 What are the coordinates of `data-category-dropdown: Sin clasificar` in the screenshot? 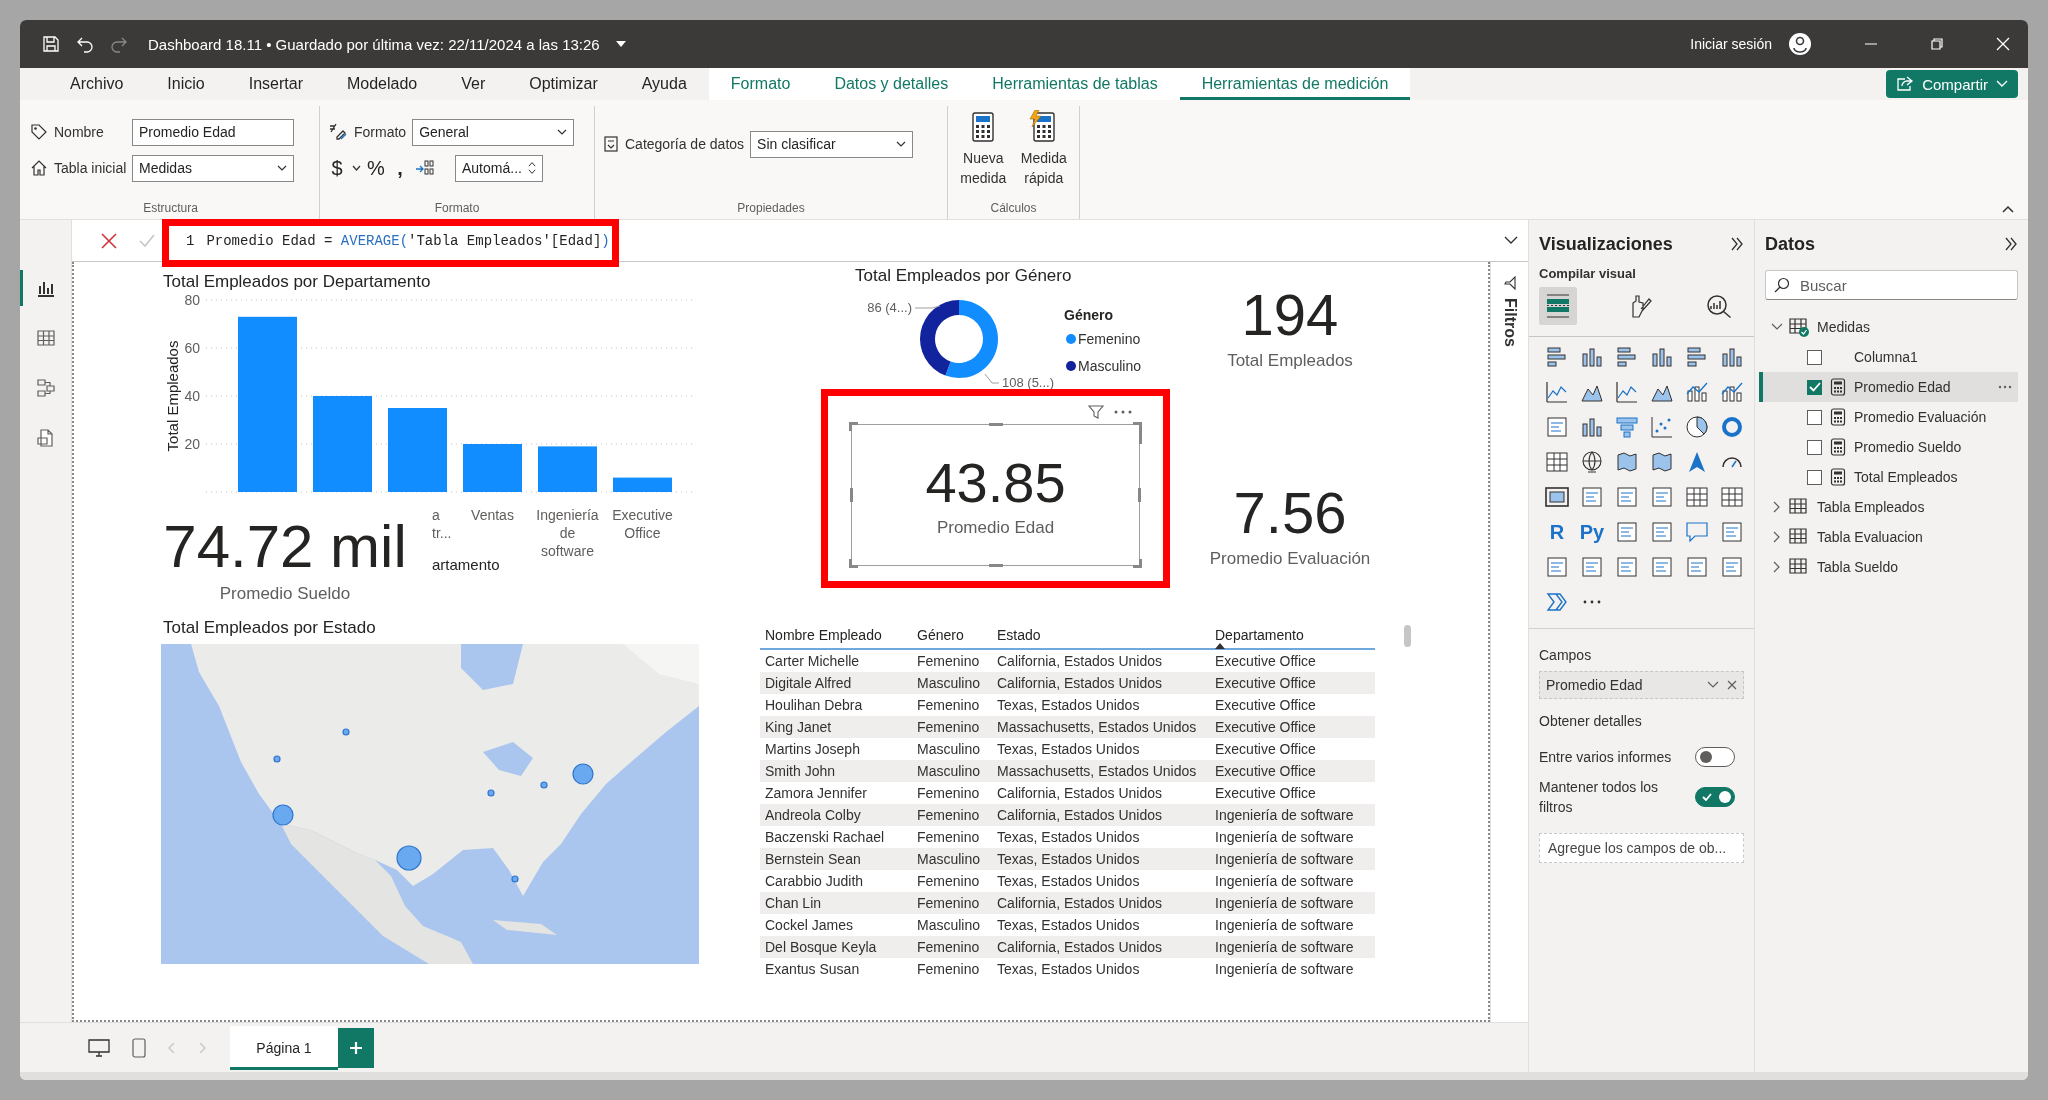 It's located at (832, 144).